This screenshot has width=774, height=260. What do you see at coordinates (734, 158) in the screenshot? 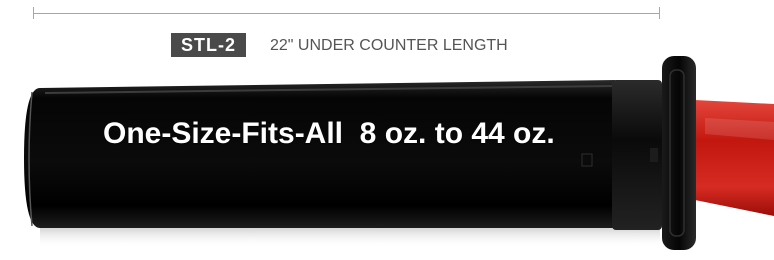
I see `red-cone` at bounding box center [734, 158].